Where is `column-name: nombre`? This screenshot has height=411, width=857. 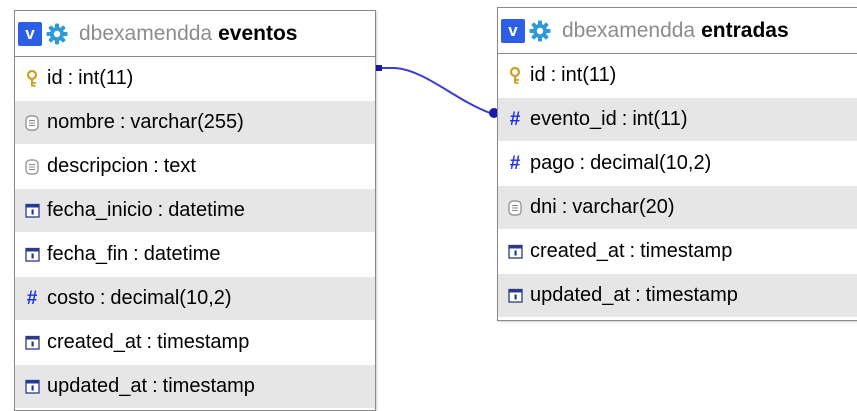
column-name: nombre is located at coordinates (81, 122).